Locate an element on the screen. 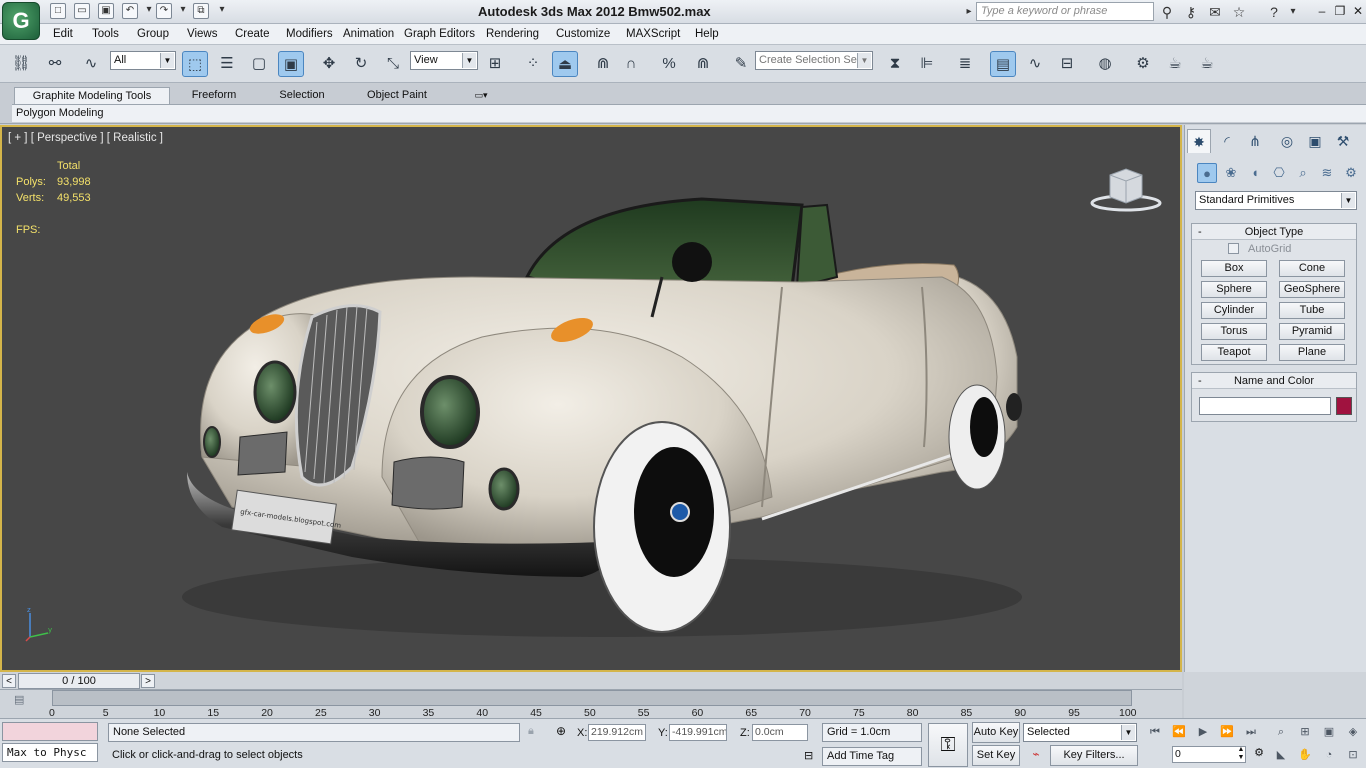 Image resolution: width=1366 pixels, height=768 pixels. object-color-swatch is located at coordinates (1344, 406).